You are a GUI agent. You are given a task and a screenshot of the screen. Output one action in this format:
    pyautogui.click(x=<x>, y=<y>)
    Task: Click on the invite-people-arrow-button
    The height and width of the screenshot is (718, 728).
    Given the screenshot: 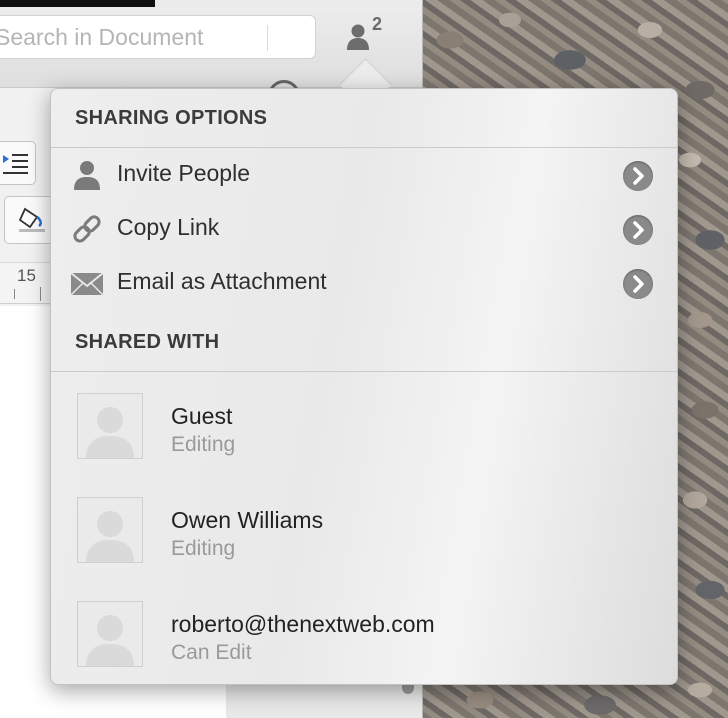 What is the action you would take?
    pyautogui.click(x=638, y=176)
    